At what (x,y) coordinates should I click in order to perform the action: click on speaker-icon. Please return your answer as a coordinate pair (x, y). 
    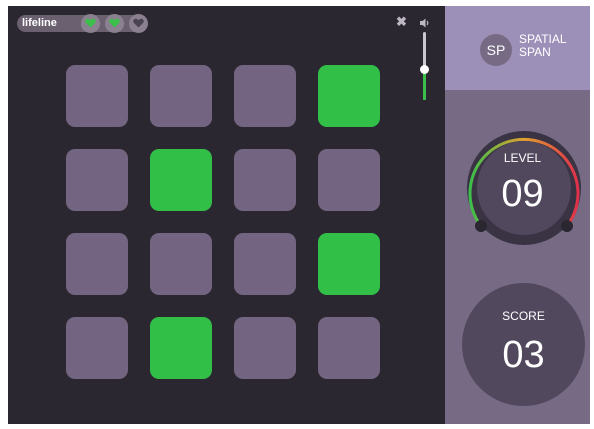
    Looking at the image, I should click on (425, 24).